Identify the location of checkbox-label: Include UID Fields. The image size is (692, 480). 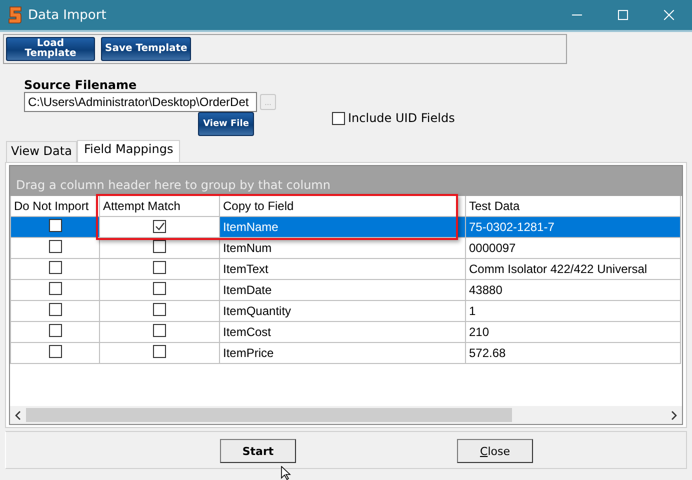
(401, 118).